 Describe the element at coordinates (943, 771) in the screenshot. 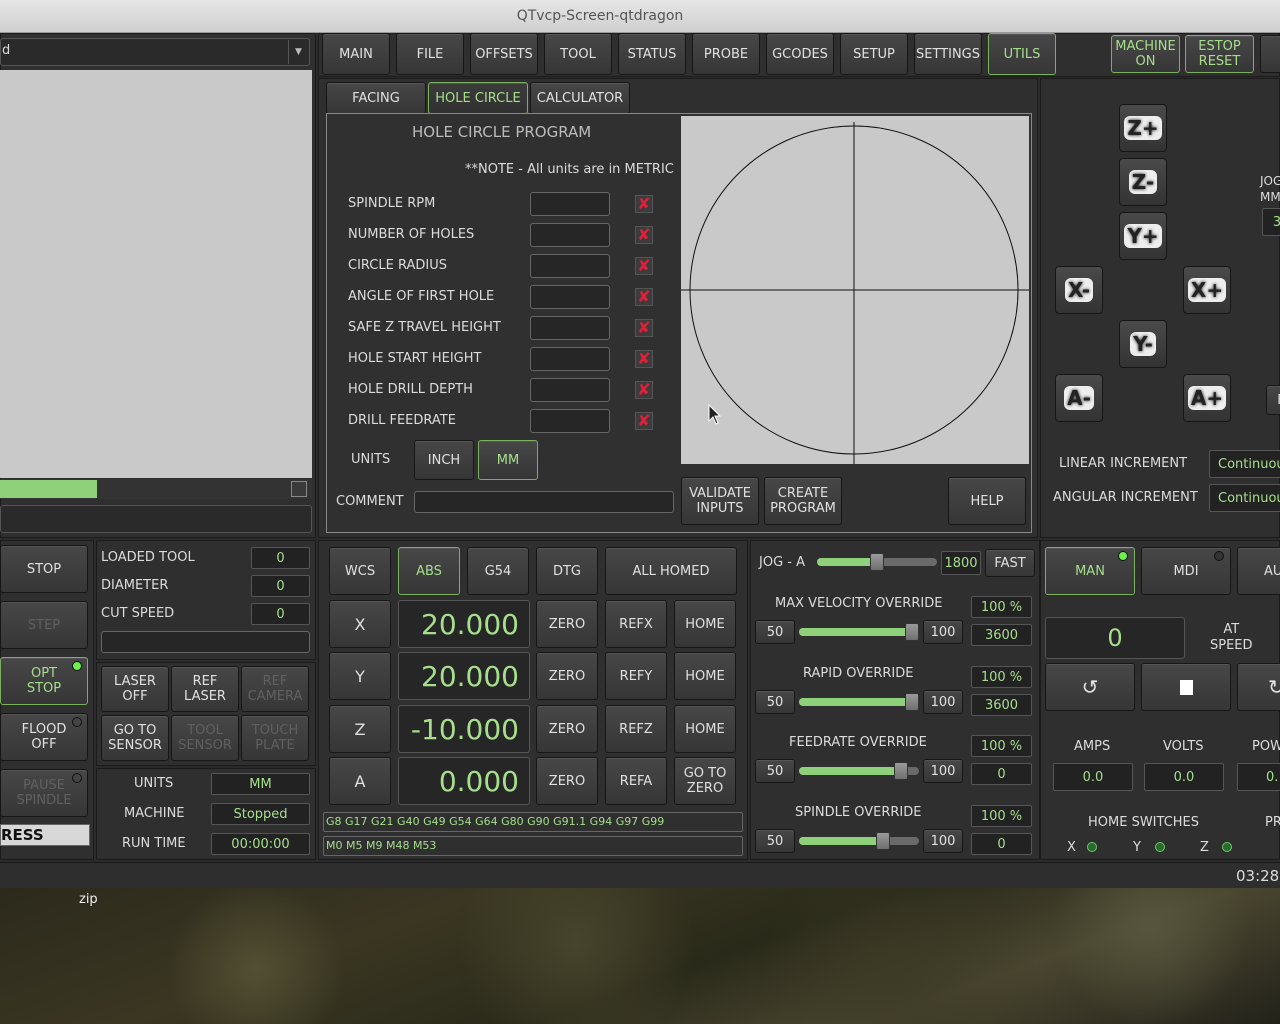

I see `feedrate-max-button: 100` at that location.